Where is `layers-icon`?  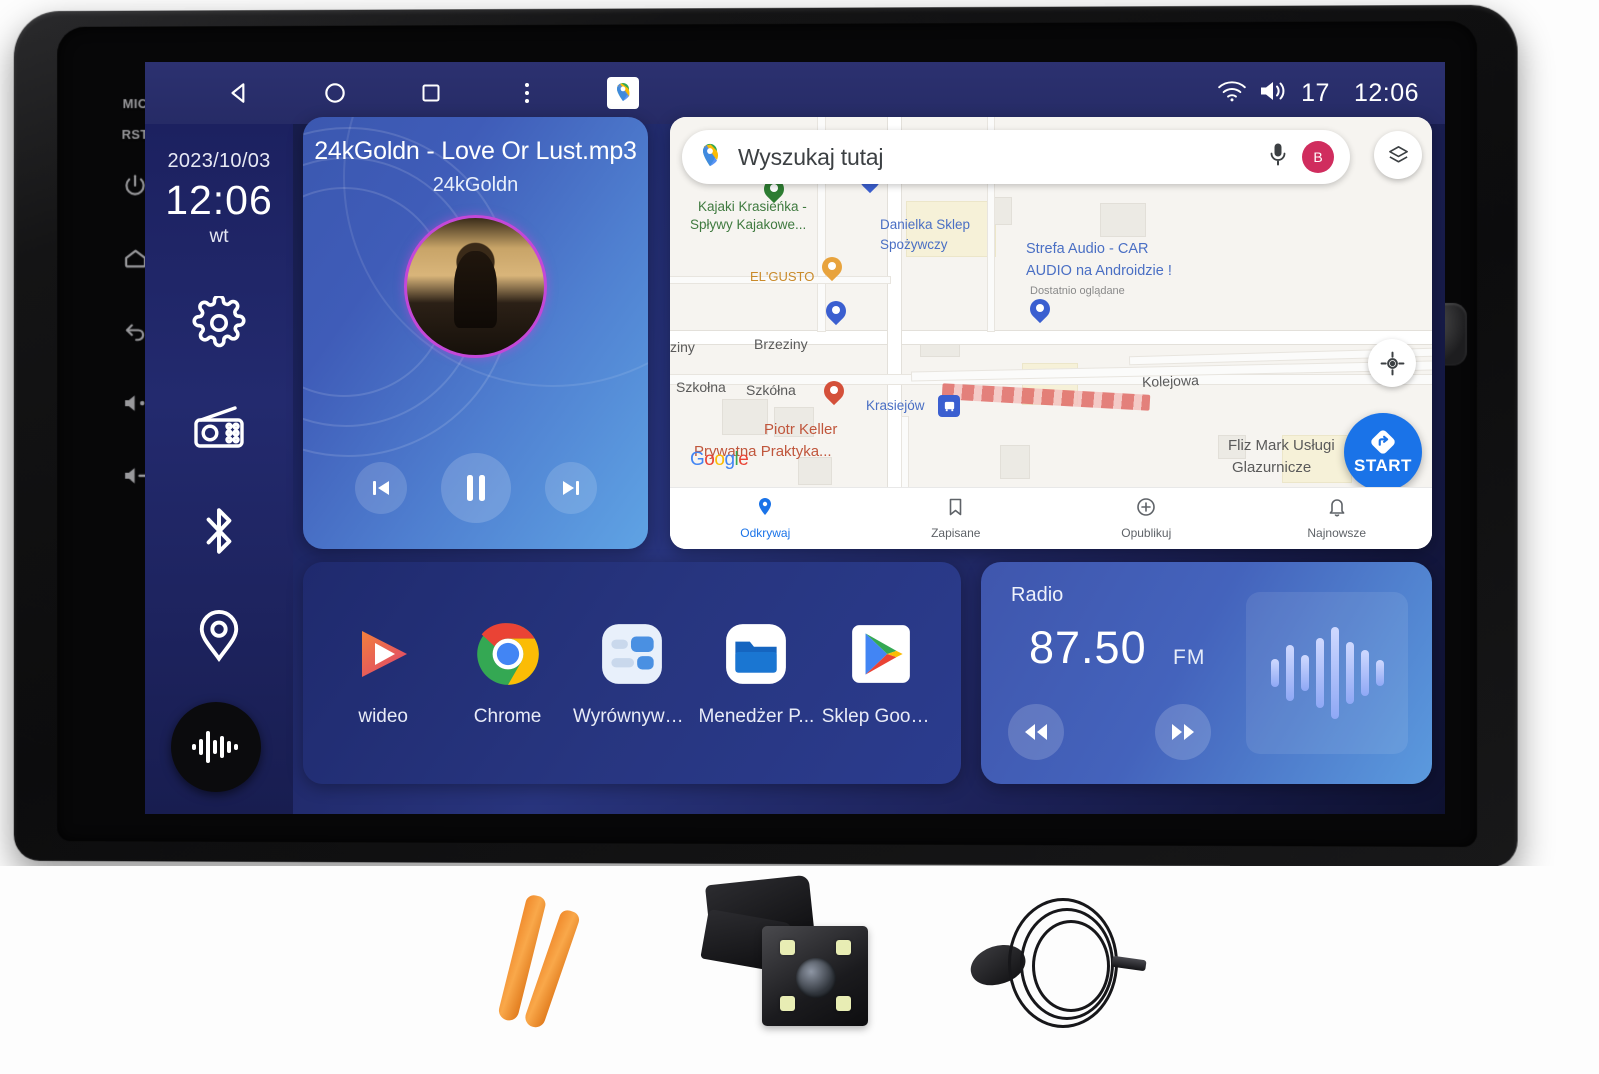 layers-icon is located at coordinates (1398, 155).